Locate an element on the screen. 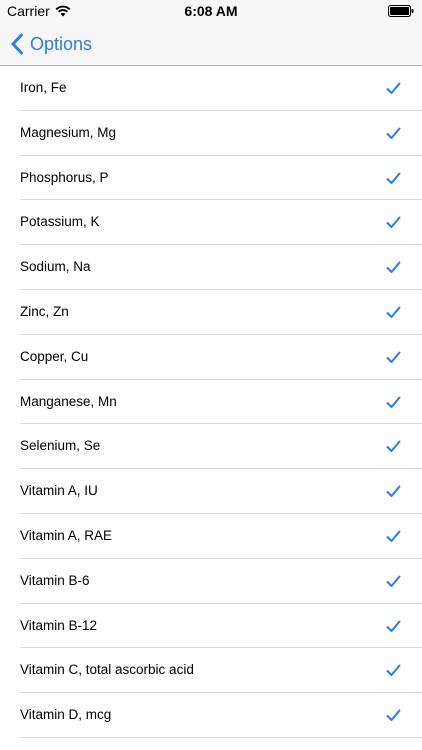  option-row: Vitamin D, mcg is located at coordinates (211, 715).